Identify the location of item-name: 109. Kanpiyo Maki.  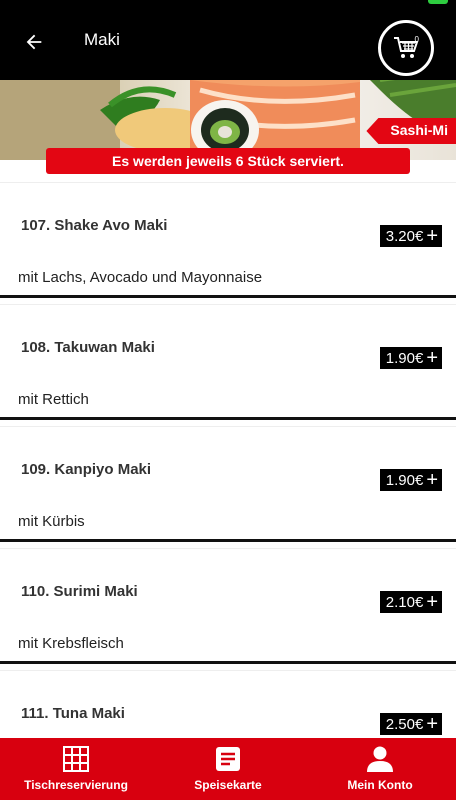
(86, 469).